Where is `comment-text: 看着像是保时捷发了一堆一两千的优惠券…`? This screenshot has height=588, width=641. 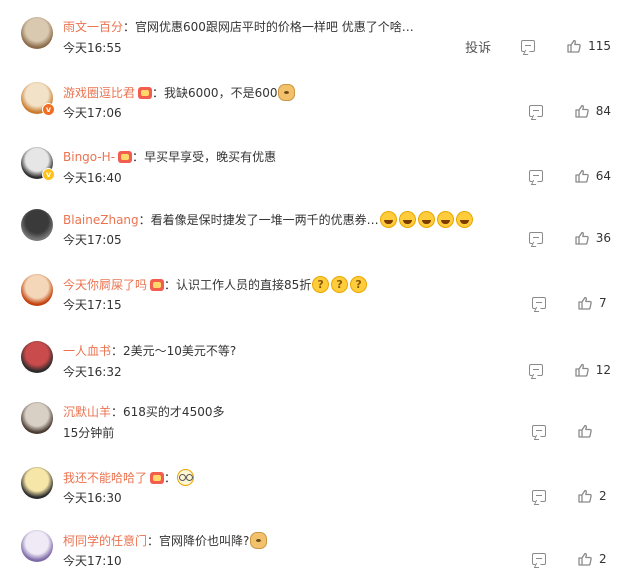
comment-text: 看着像是保时捷发了一堆一两千的优惠券… is located at coordinates (264, 220).